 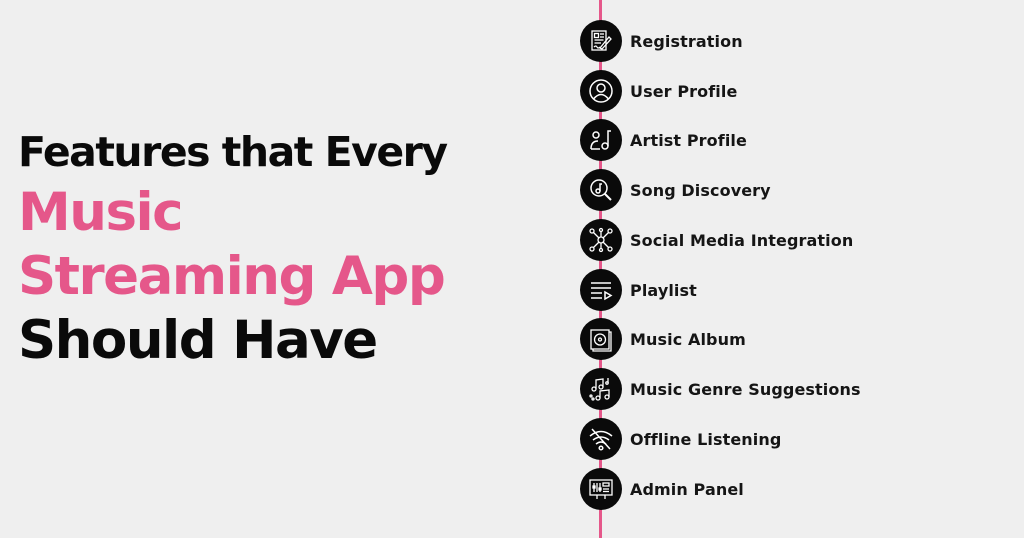 What do you see at coordinates (688, 339) in the screenshot?
I see `feature-label: Music Album` at bounding box center [688, 339].